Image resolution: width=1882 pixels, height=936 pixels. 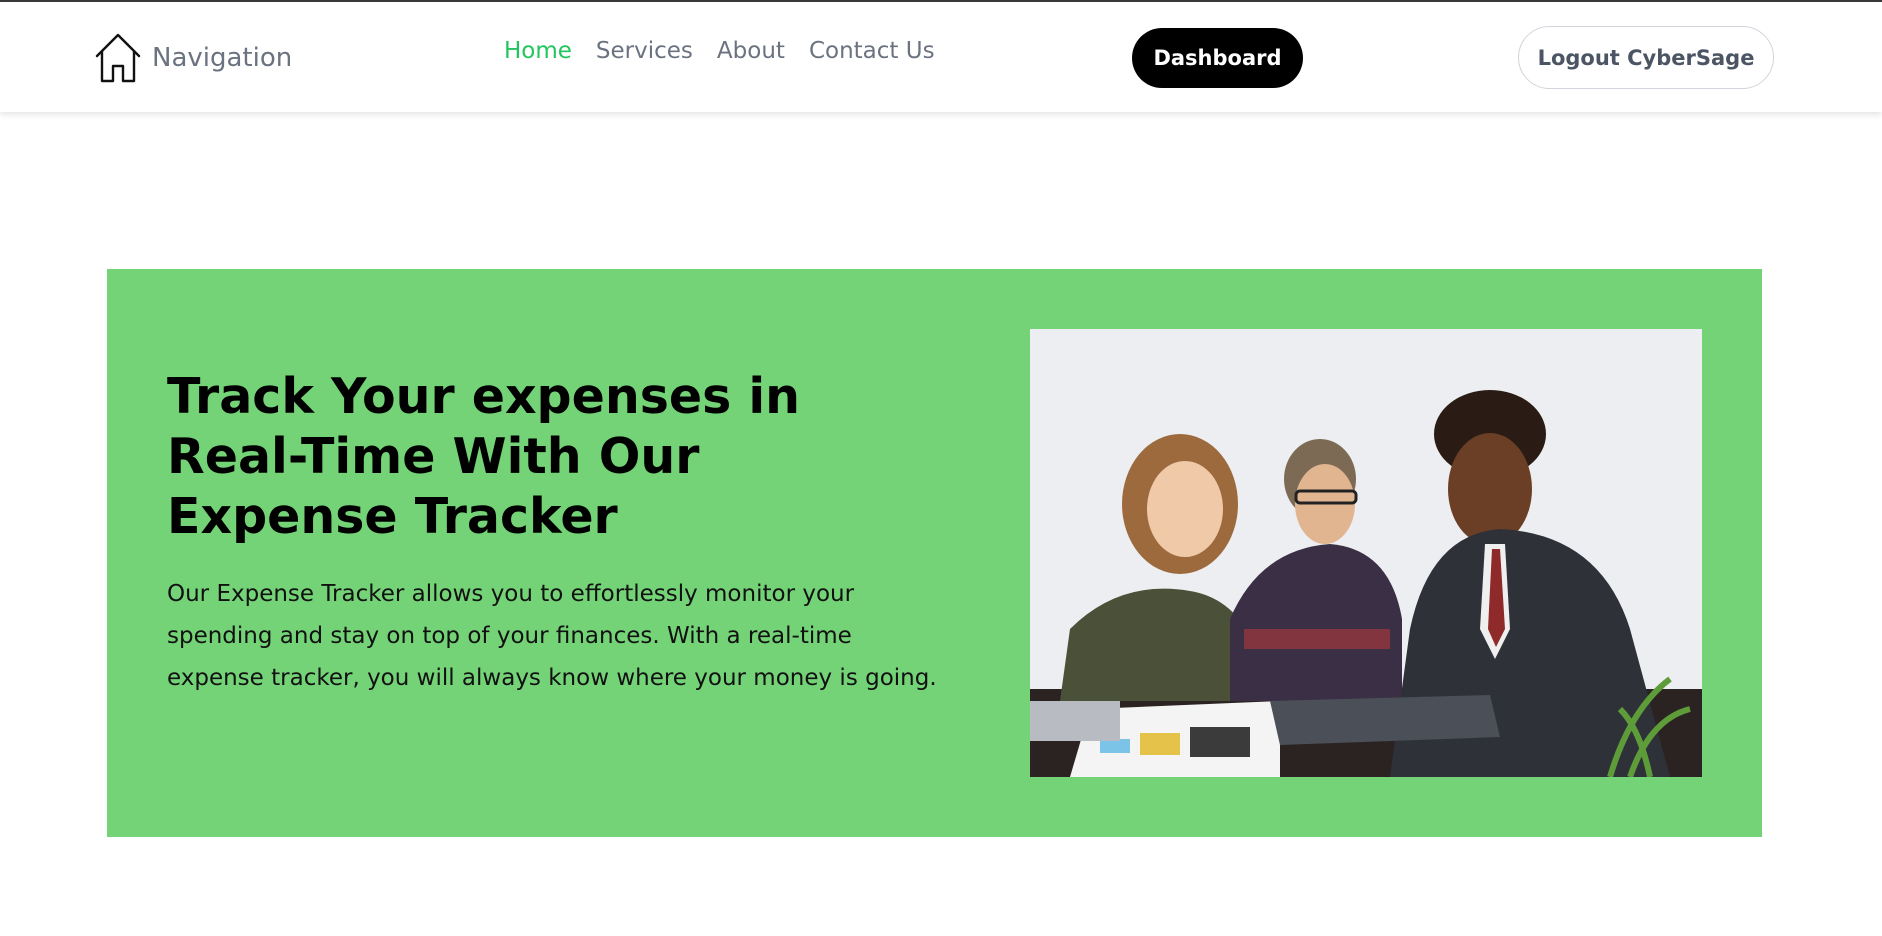 What do you see at coordinates (538, 51) in the screenshot?
I see `nav-home: Home` at bounding box center [538, 51].